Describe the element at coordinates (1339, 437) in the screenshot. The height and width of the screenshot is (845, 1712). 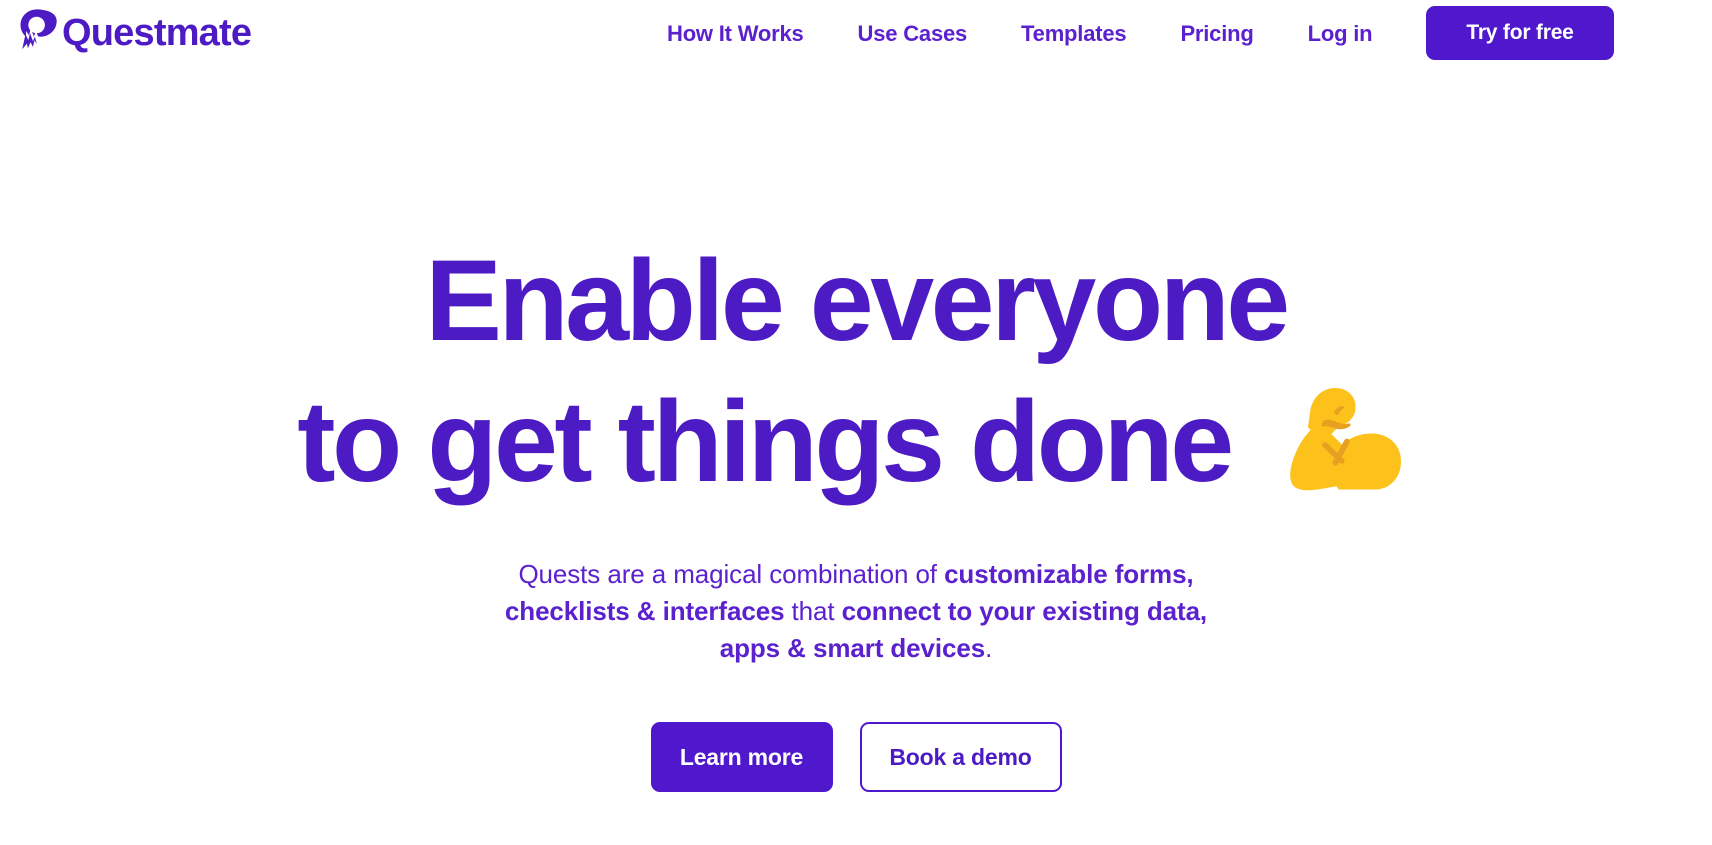
I see `flexed-biceps-emoji` at that location.